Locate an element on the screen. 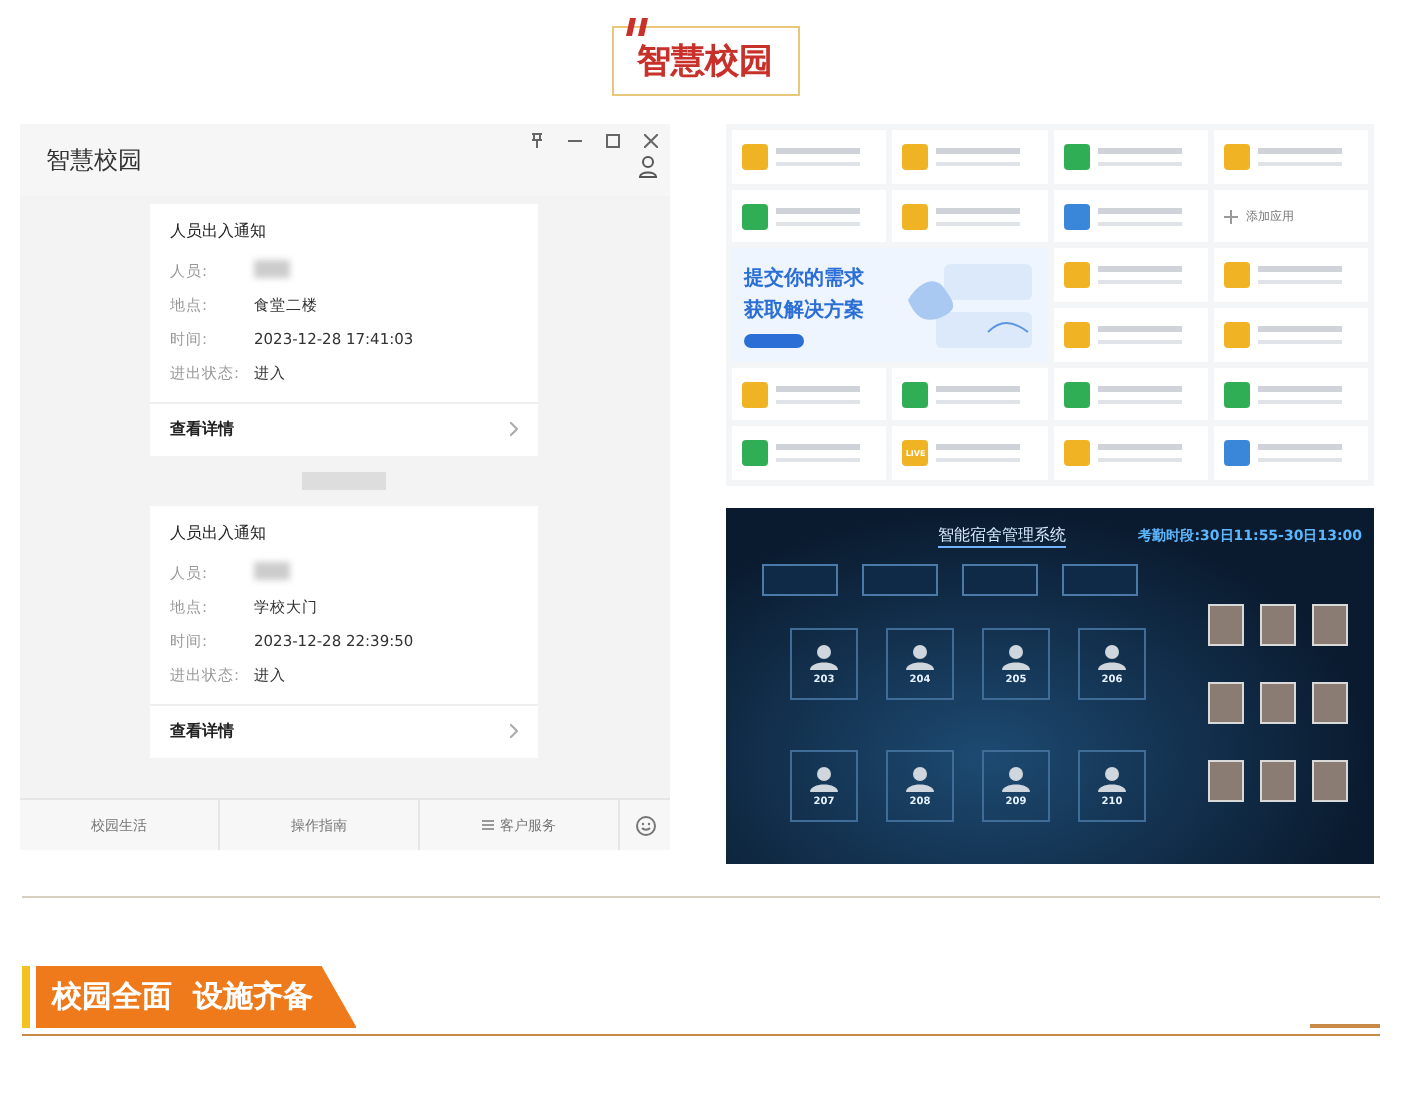  submit-pill is located at coordinates (774, 340).